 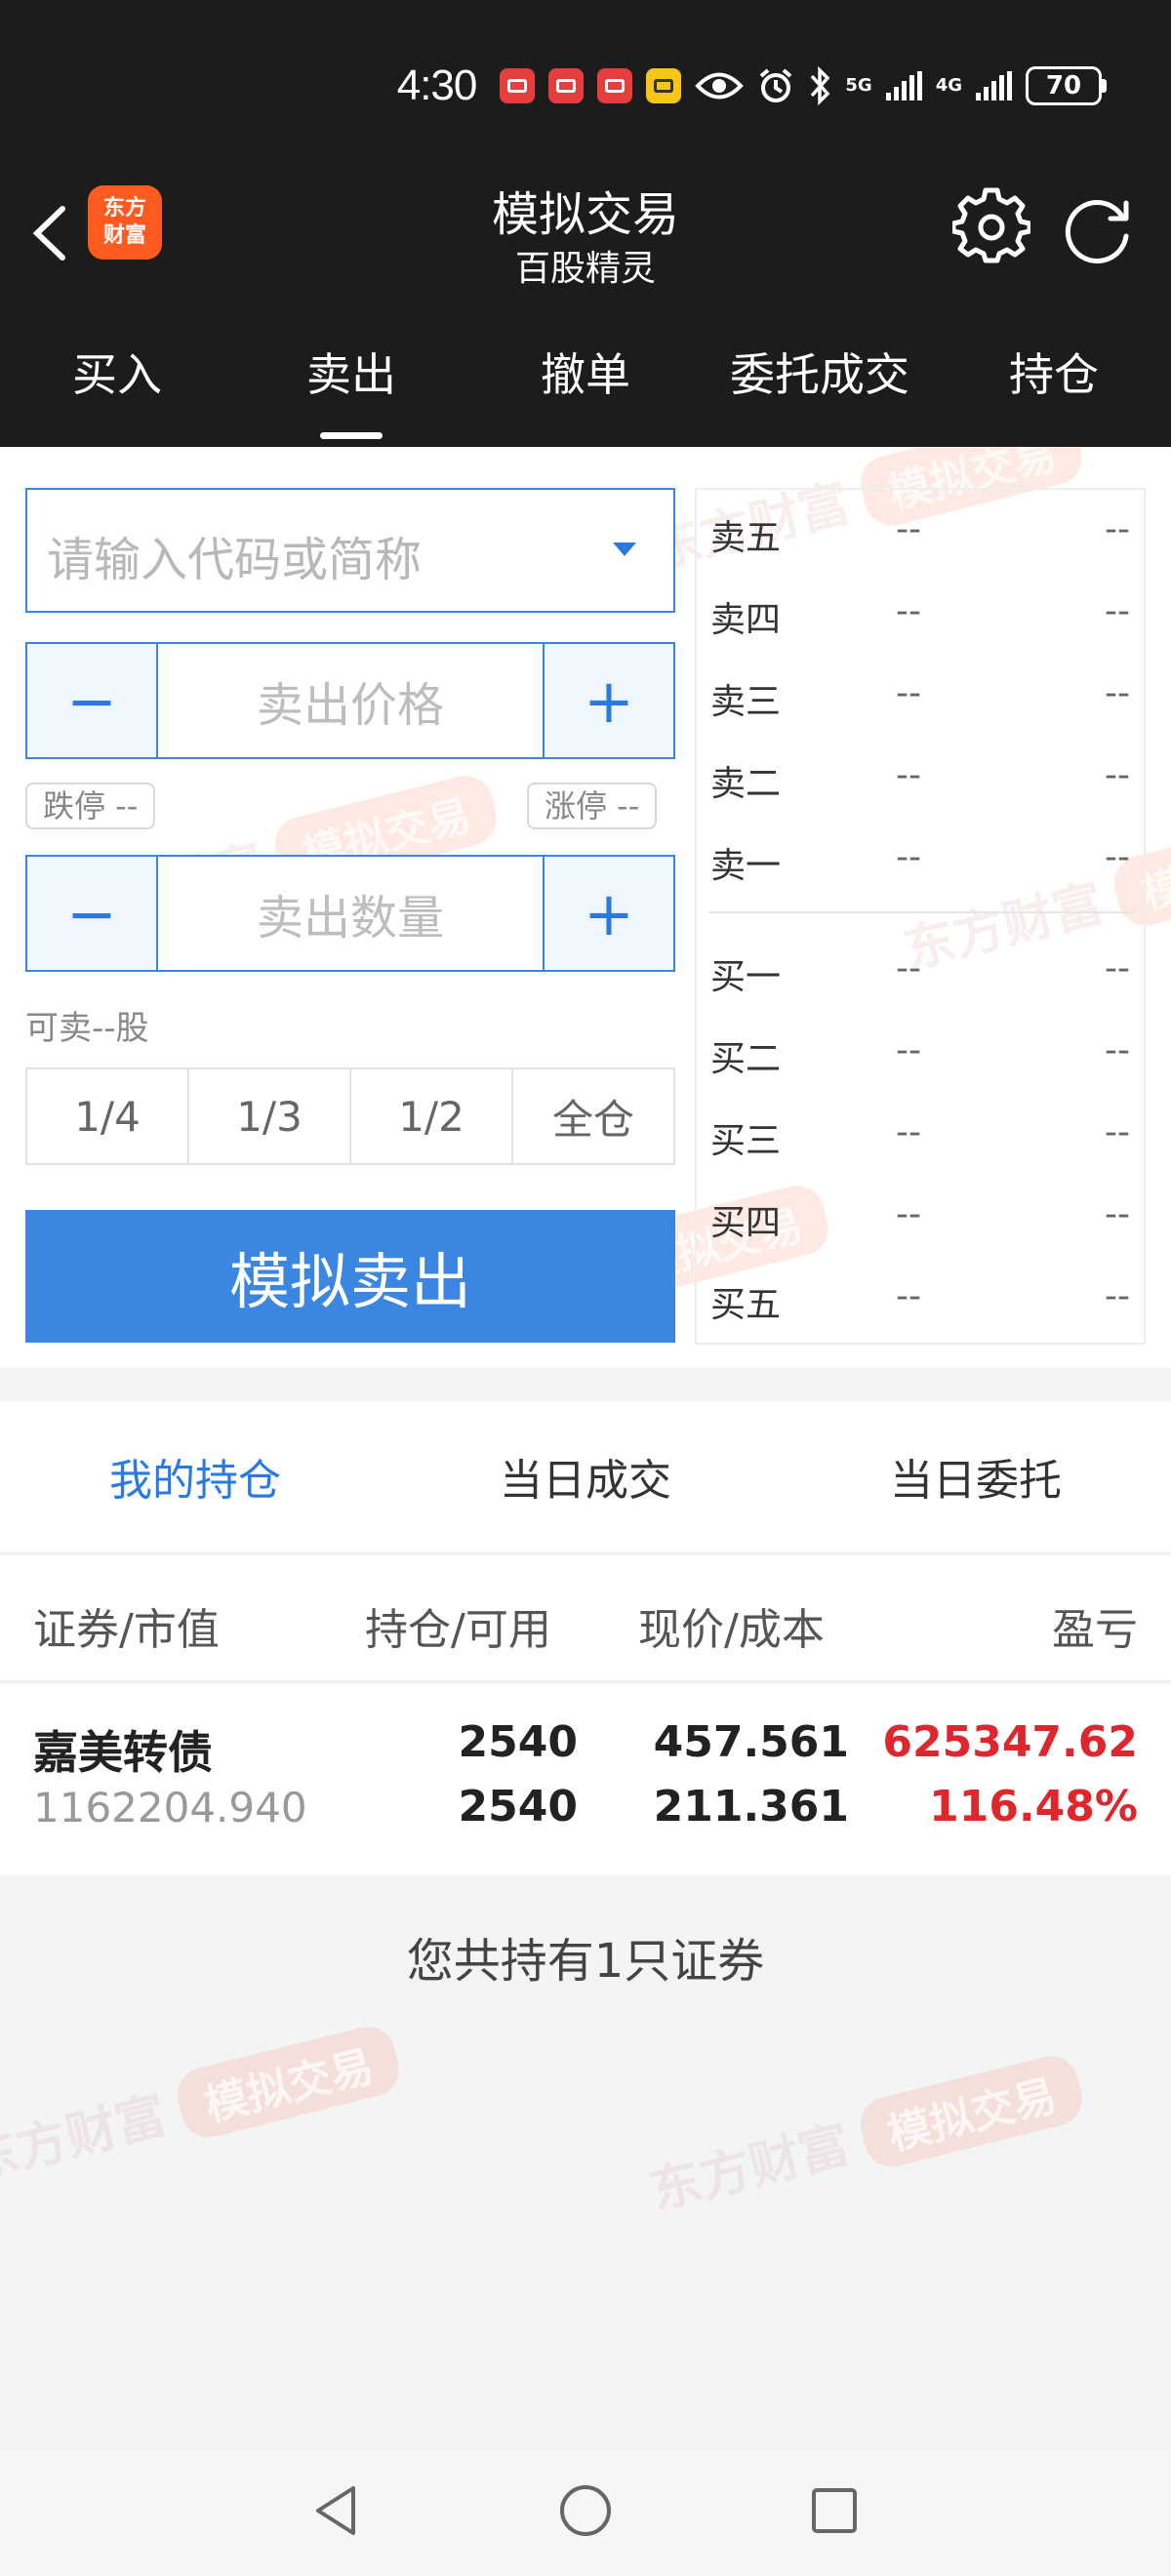 I want to click on nav-home-icon, so click(x=585, y=2510).